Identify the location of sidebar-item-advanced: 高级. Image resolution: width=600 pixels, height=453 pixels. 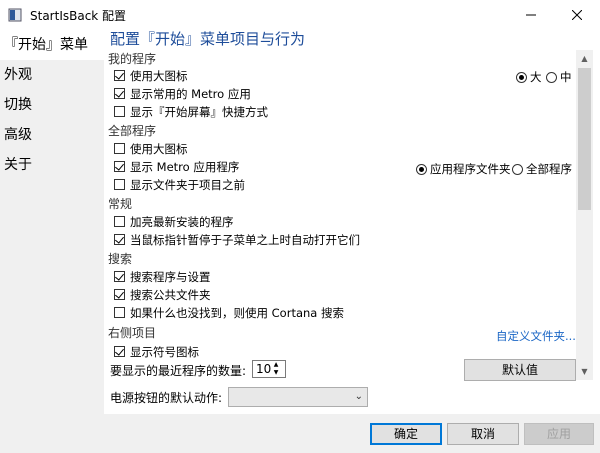
(52, 135).